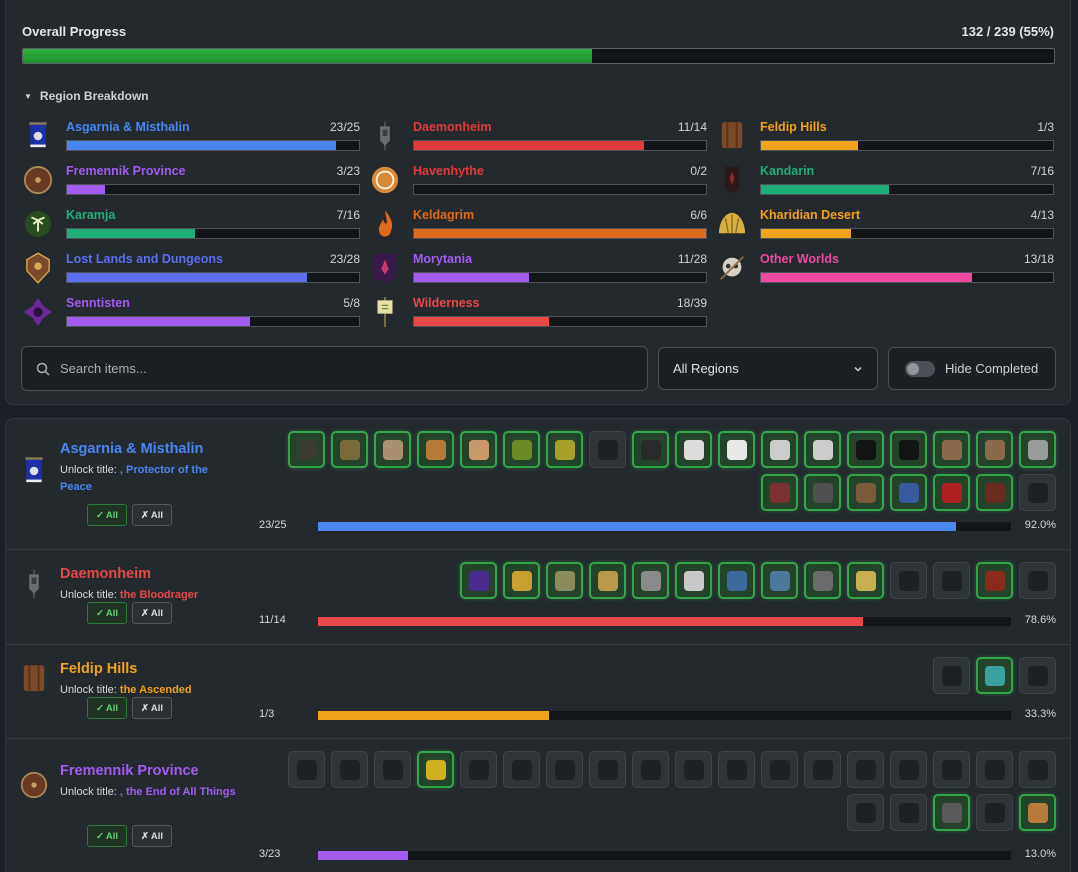 This screenshot has height=872, width=1078. Describe the element at coordinates (886, 269) in the screenshot. I see `region-row: Other Worlds 13/18` at that location.